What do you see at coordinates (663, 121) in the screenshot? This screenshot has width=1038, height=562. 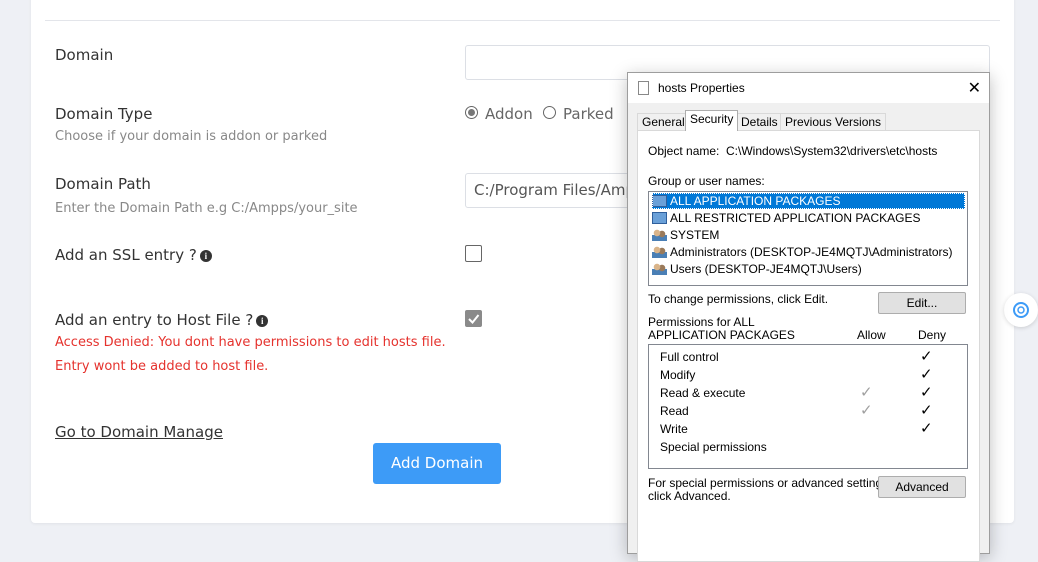 I see `tab-general: General` at bounding box center [663, 121].